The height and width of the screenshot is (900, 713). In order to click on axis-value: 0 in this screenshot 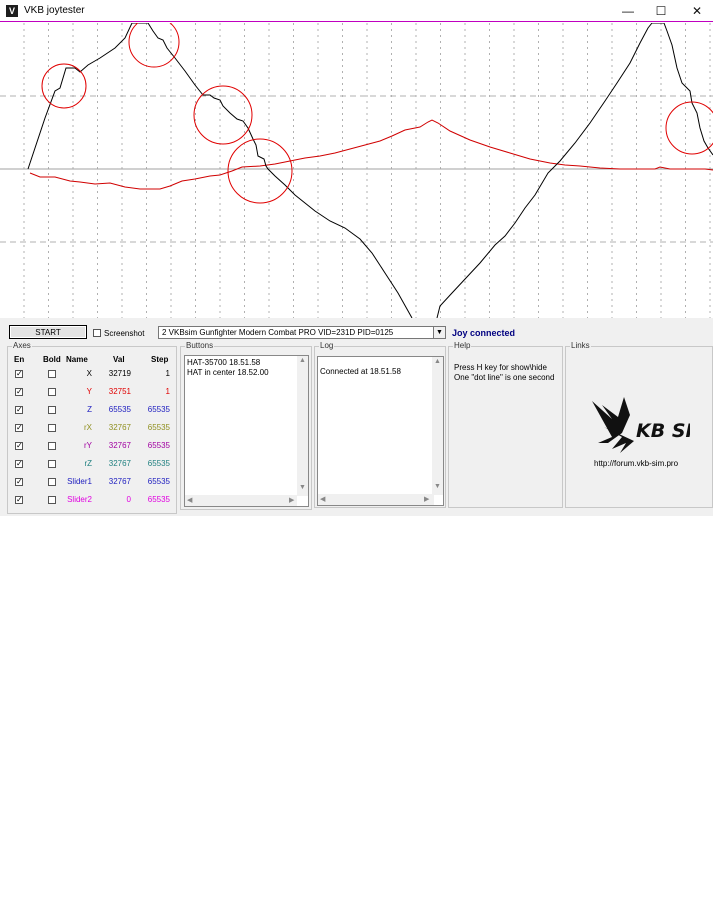, I will do `click(128, 499)`.